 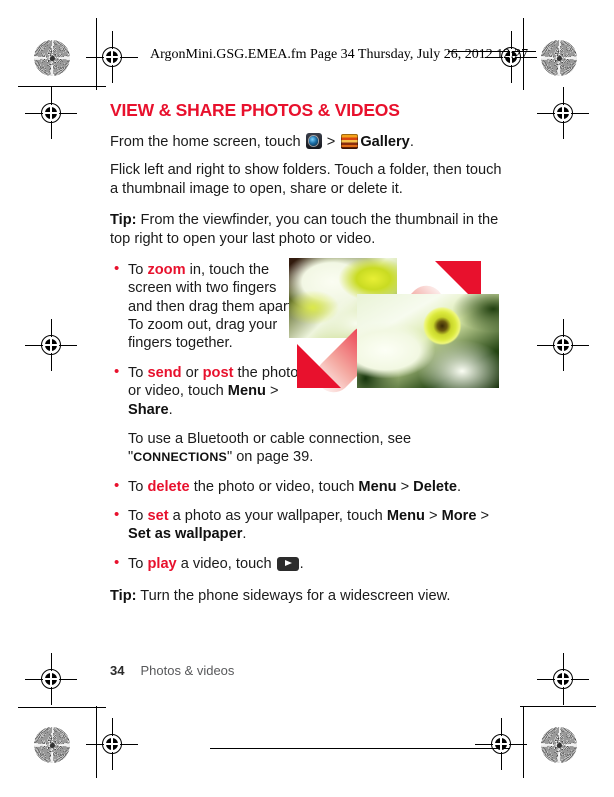 I want to click on gallery-app-label: Gallery, so click(x=385, y=142).